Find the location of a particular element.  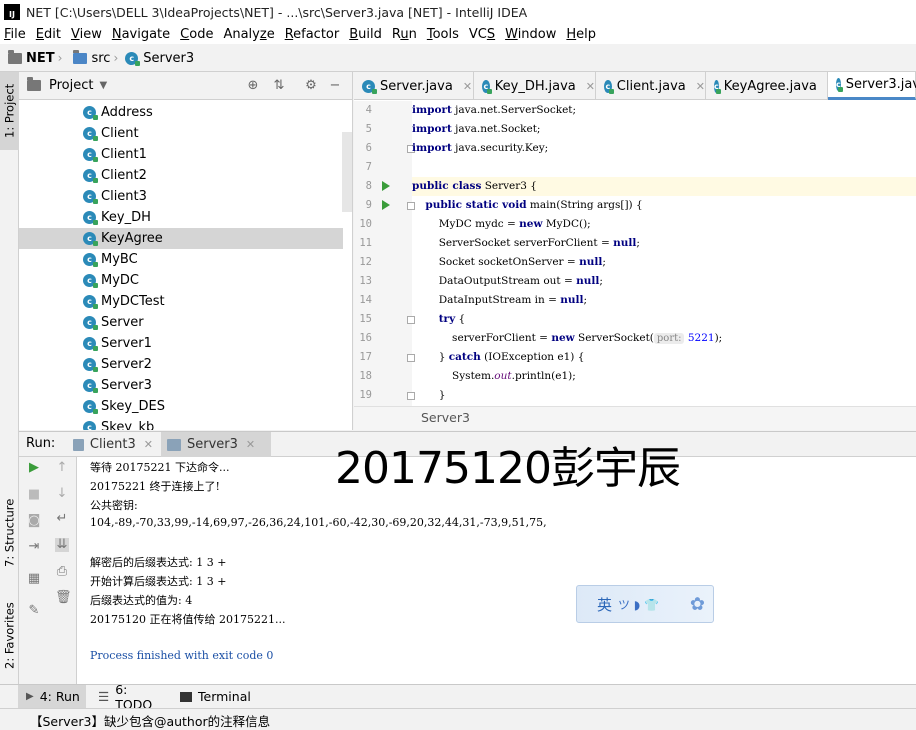

trash-icon: 🗑 is located at coordinates (63, 598).